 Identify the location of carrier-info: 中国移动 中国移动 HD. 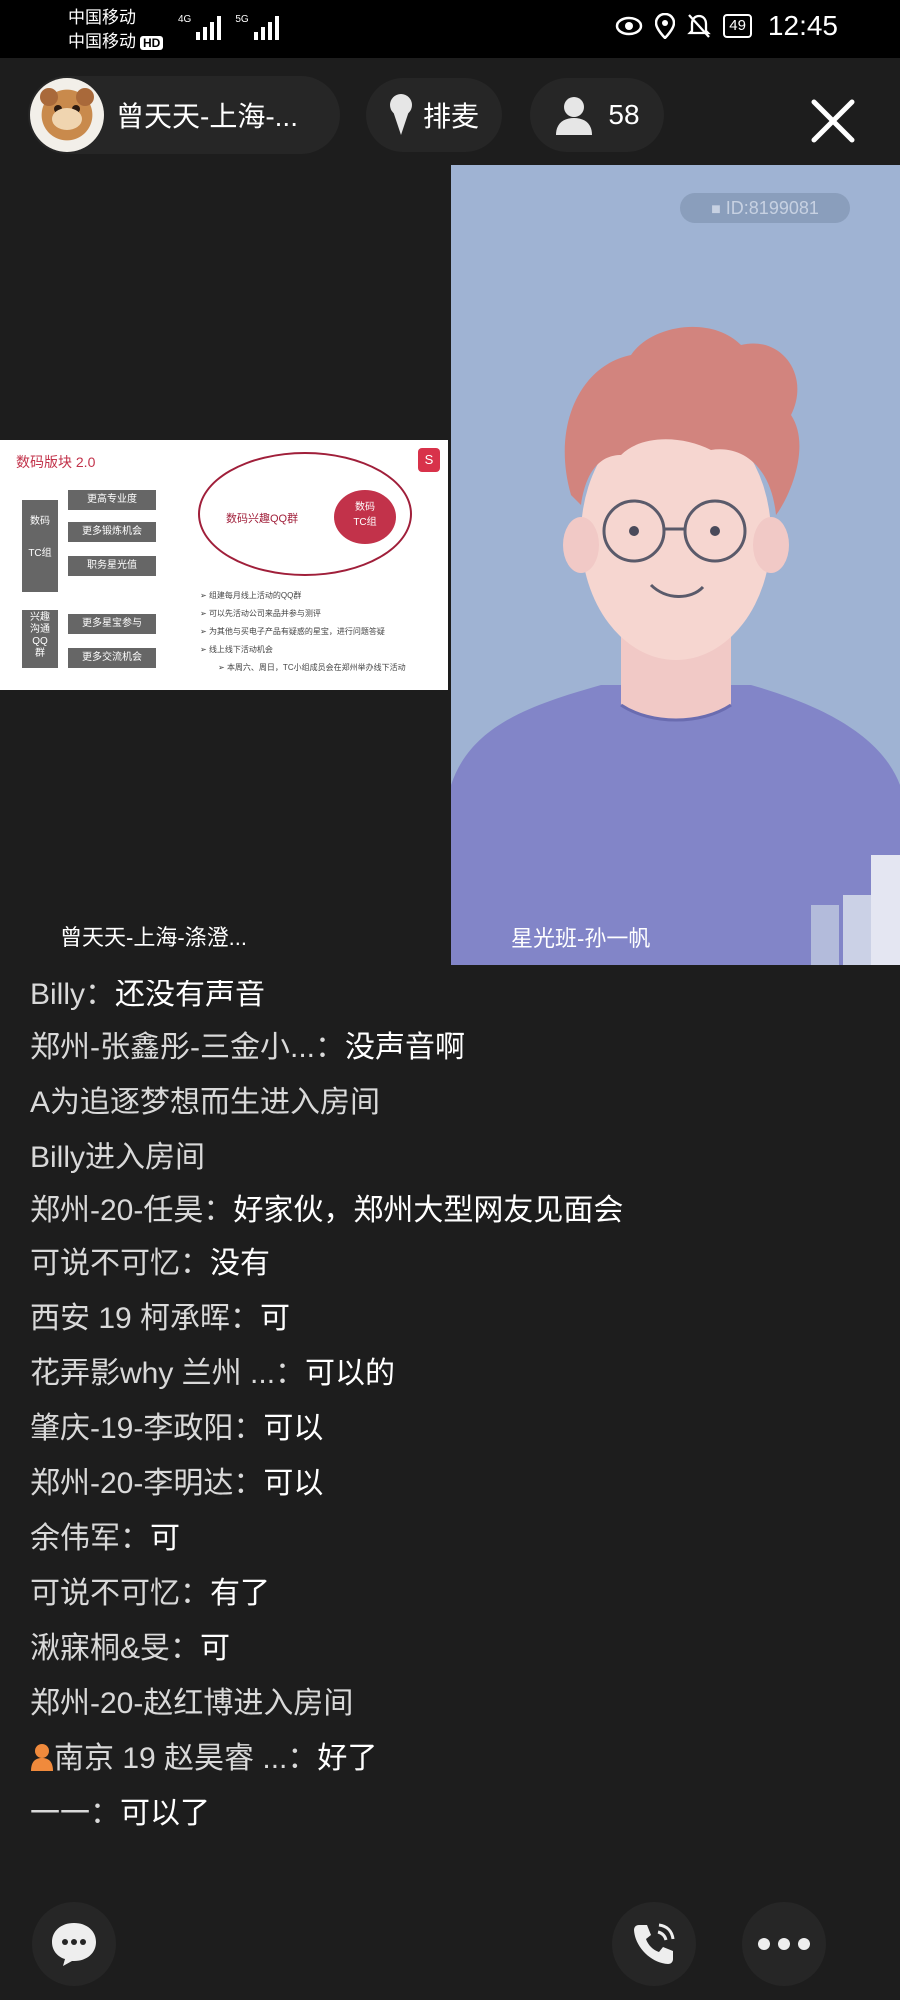
(116, 30).